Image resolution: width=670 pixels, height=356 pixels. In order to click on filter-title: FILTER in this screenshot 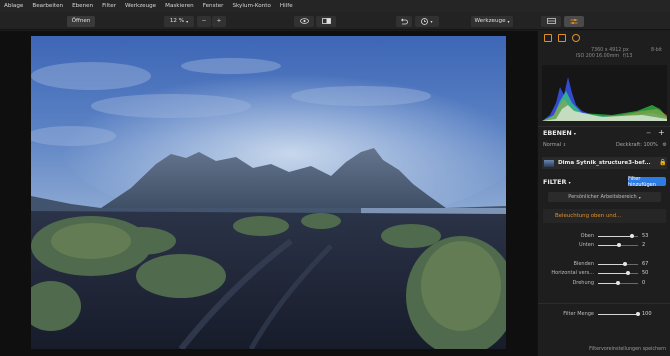, I will do `click(555, 182)`.